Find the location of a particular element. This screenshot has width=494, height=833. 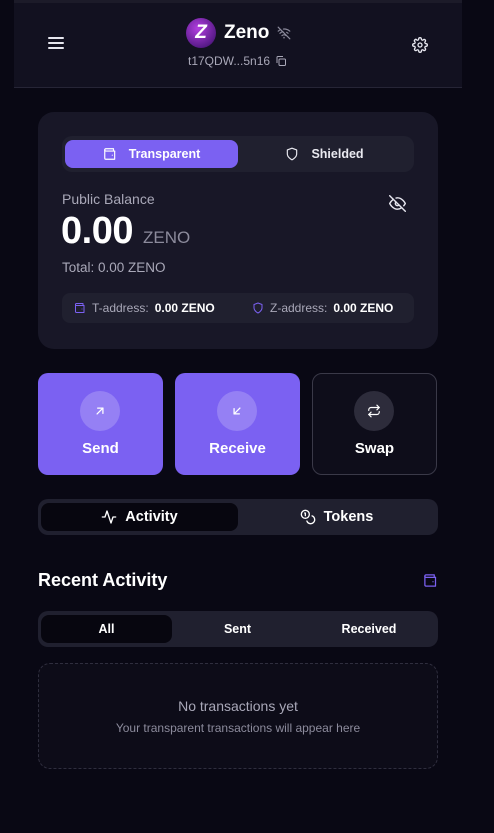

filter-sent: Sent is located at coordinates (237, 629).